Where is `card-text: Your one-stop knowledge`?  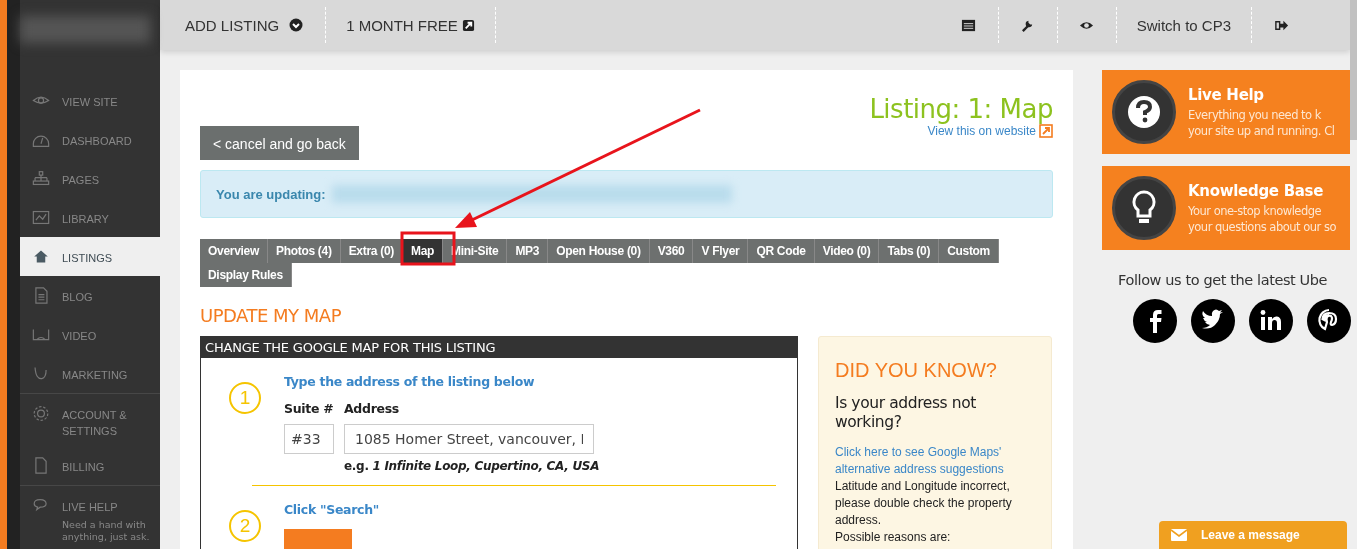 card-text: Your one-stop knowledge is located at coordinates (1255, 210).